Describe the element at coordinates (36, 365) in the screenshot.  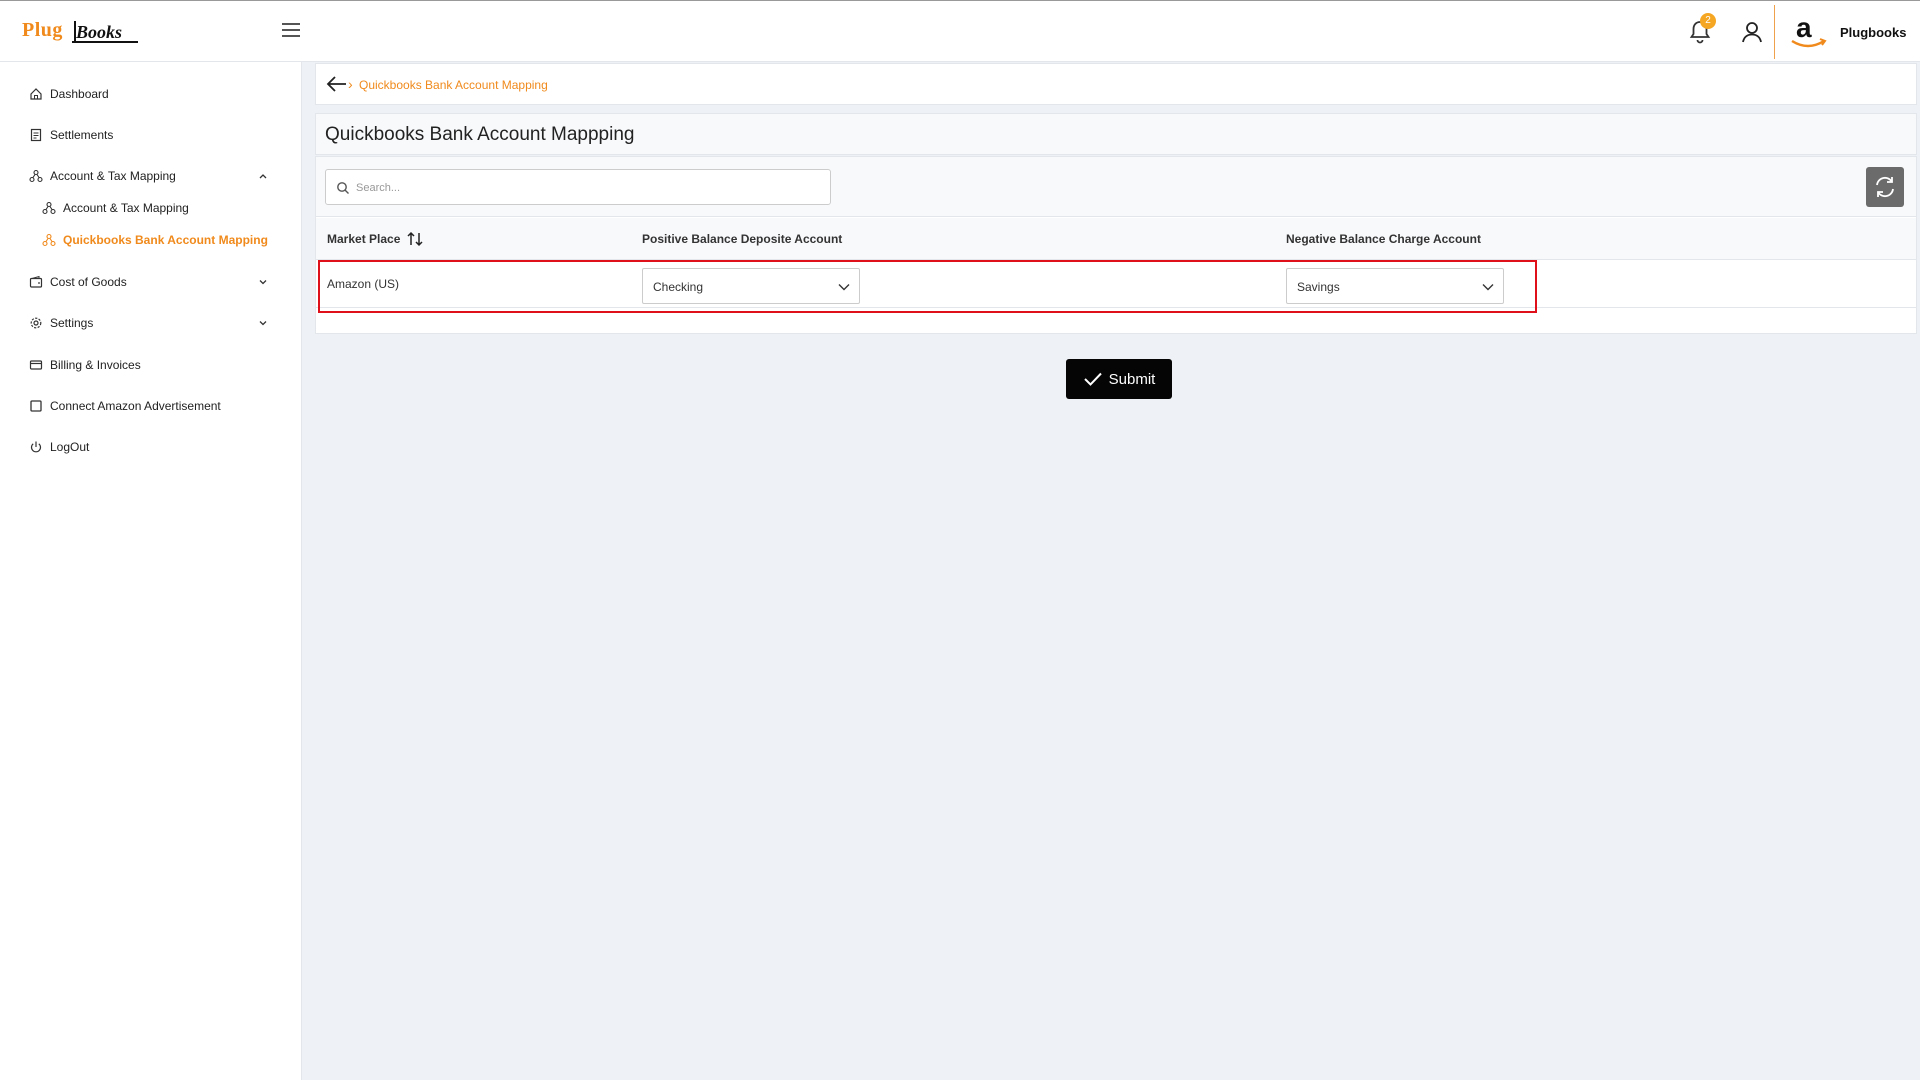
I see `card-icon` at that location.